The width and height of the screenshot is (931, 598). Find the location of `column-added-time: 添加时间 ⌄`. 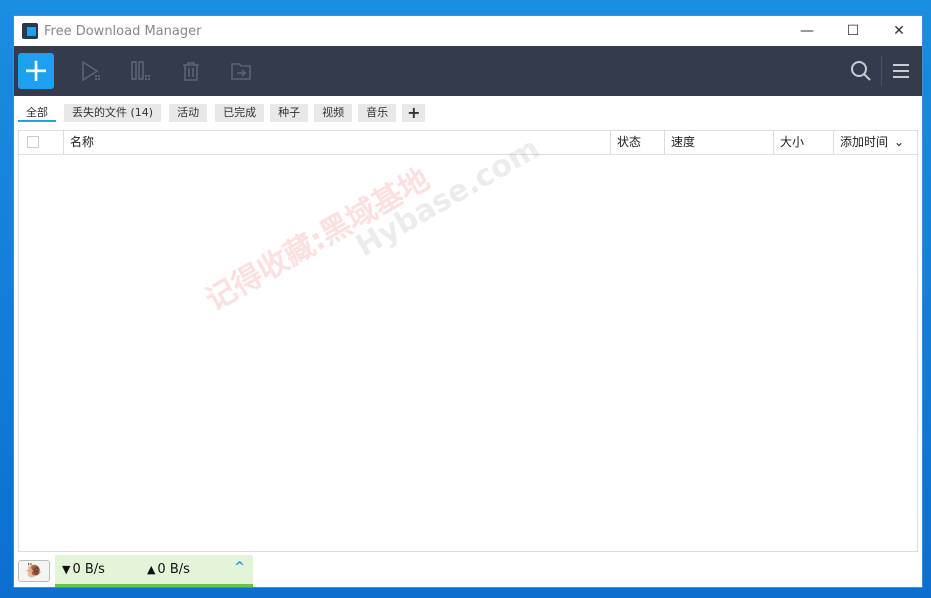

column-added-time: 添加时间 ⌄ is located at coordinates (875, 142).